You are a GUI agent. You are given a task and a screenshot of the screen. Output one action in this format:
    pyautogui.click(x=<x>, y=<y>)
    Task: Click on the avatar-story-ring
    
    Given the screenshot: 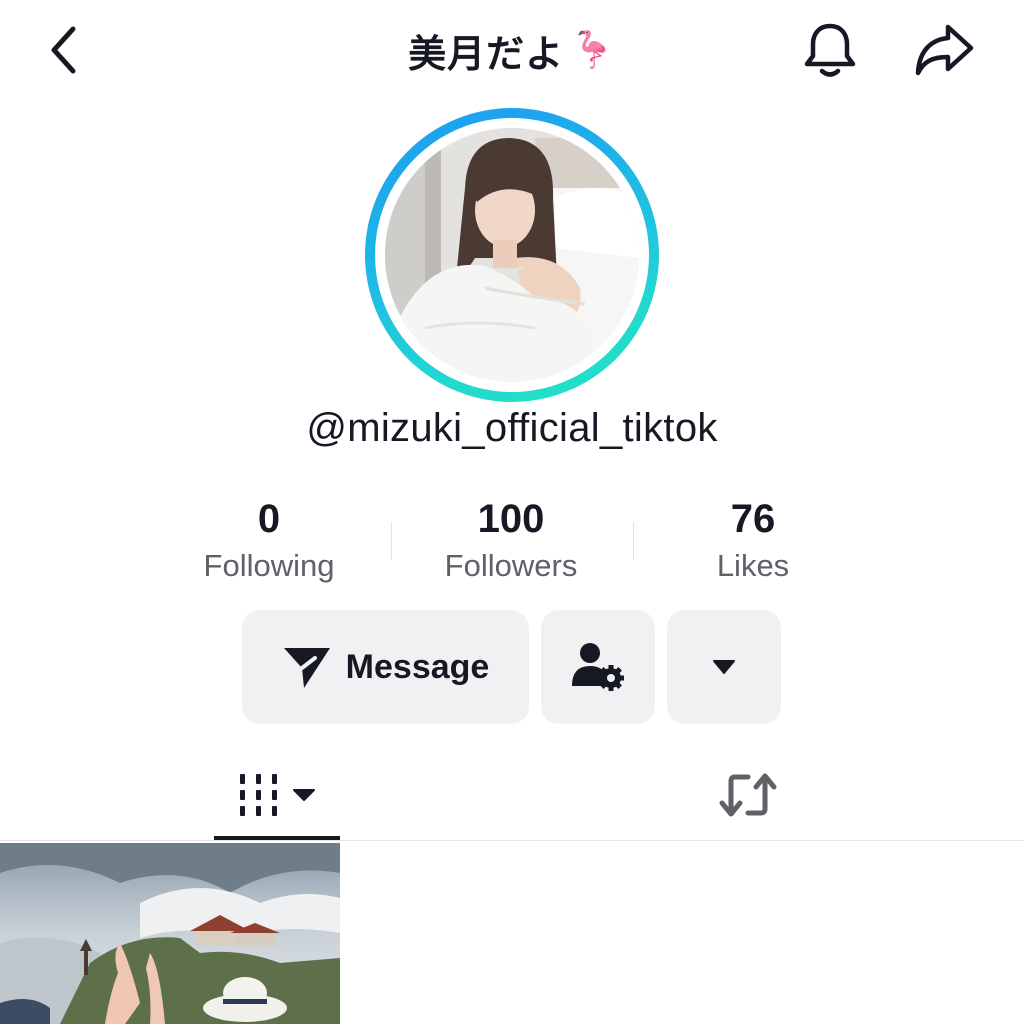 What is the action you would take?
    pyautogui.click(x=512, y=255)
    